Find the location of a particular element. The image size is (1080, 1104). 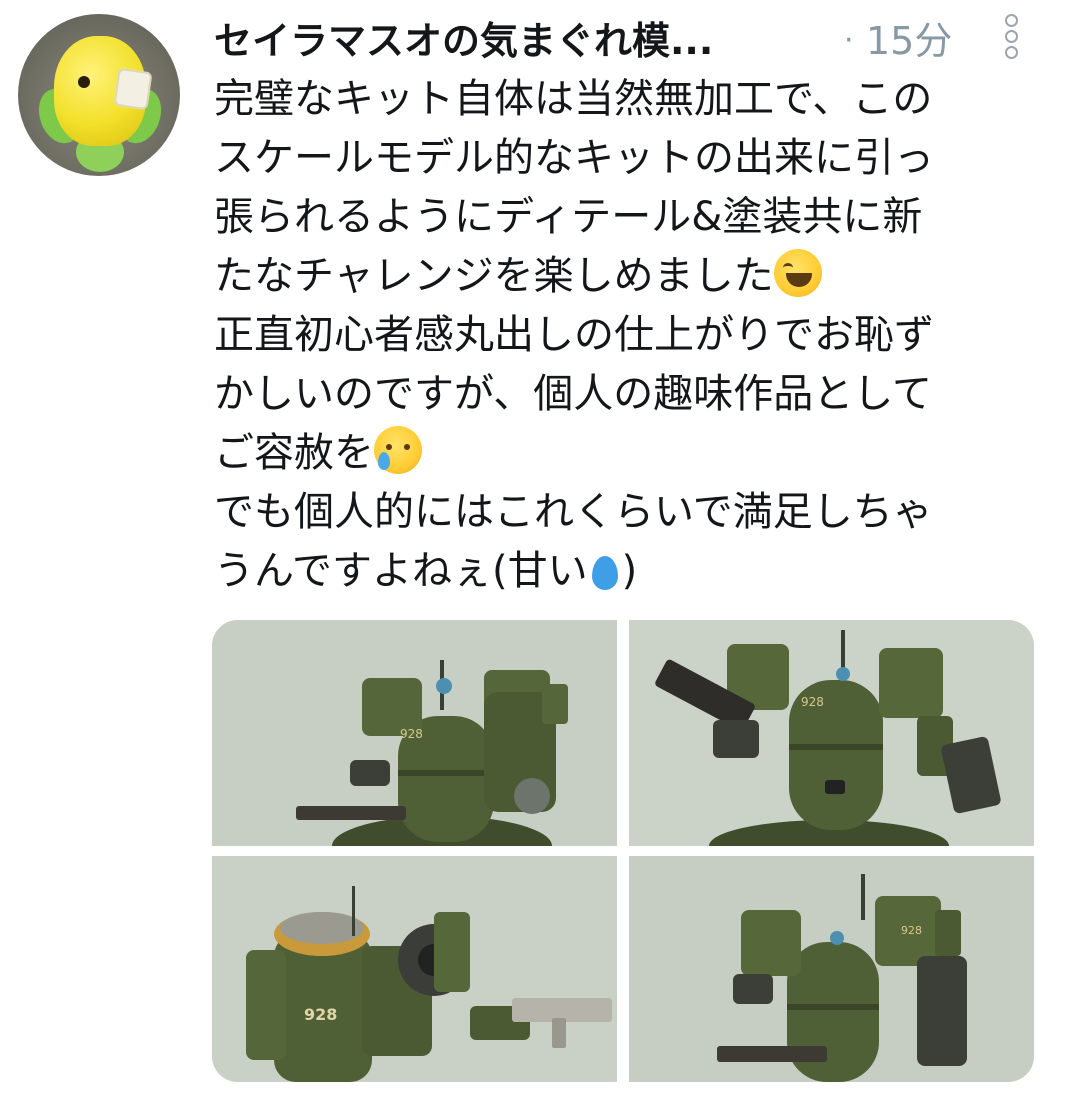

droplet-icon is located at coordinates (604, 573).